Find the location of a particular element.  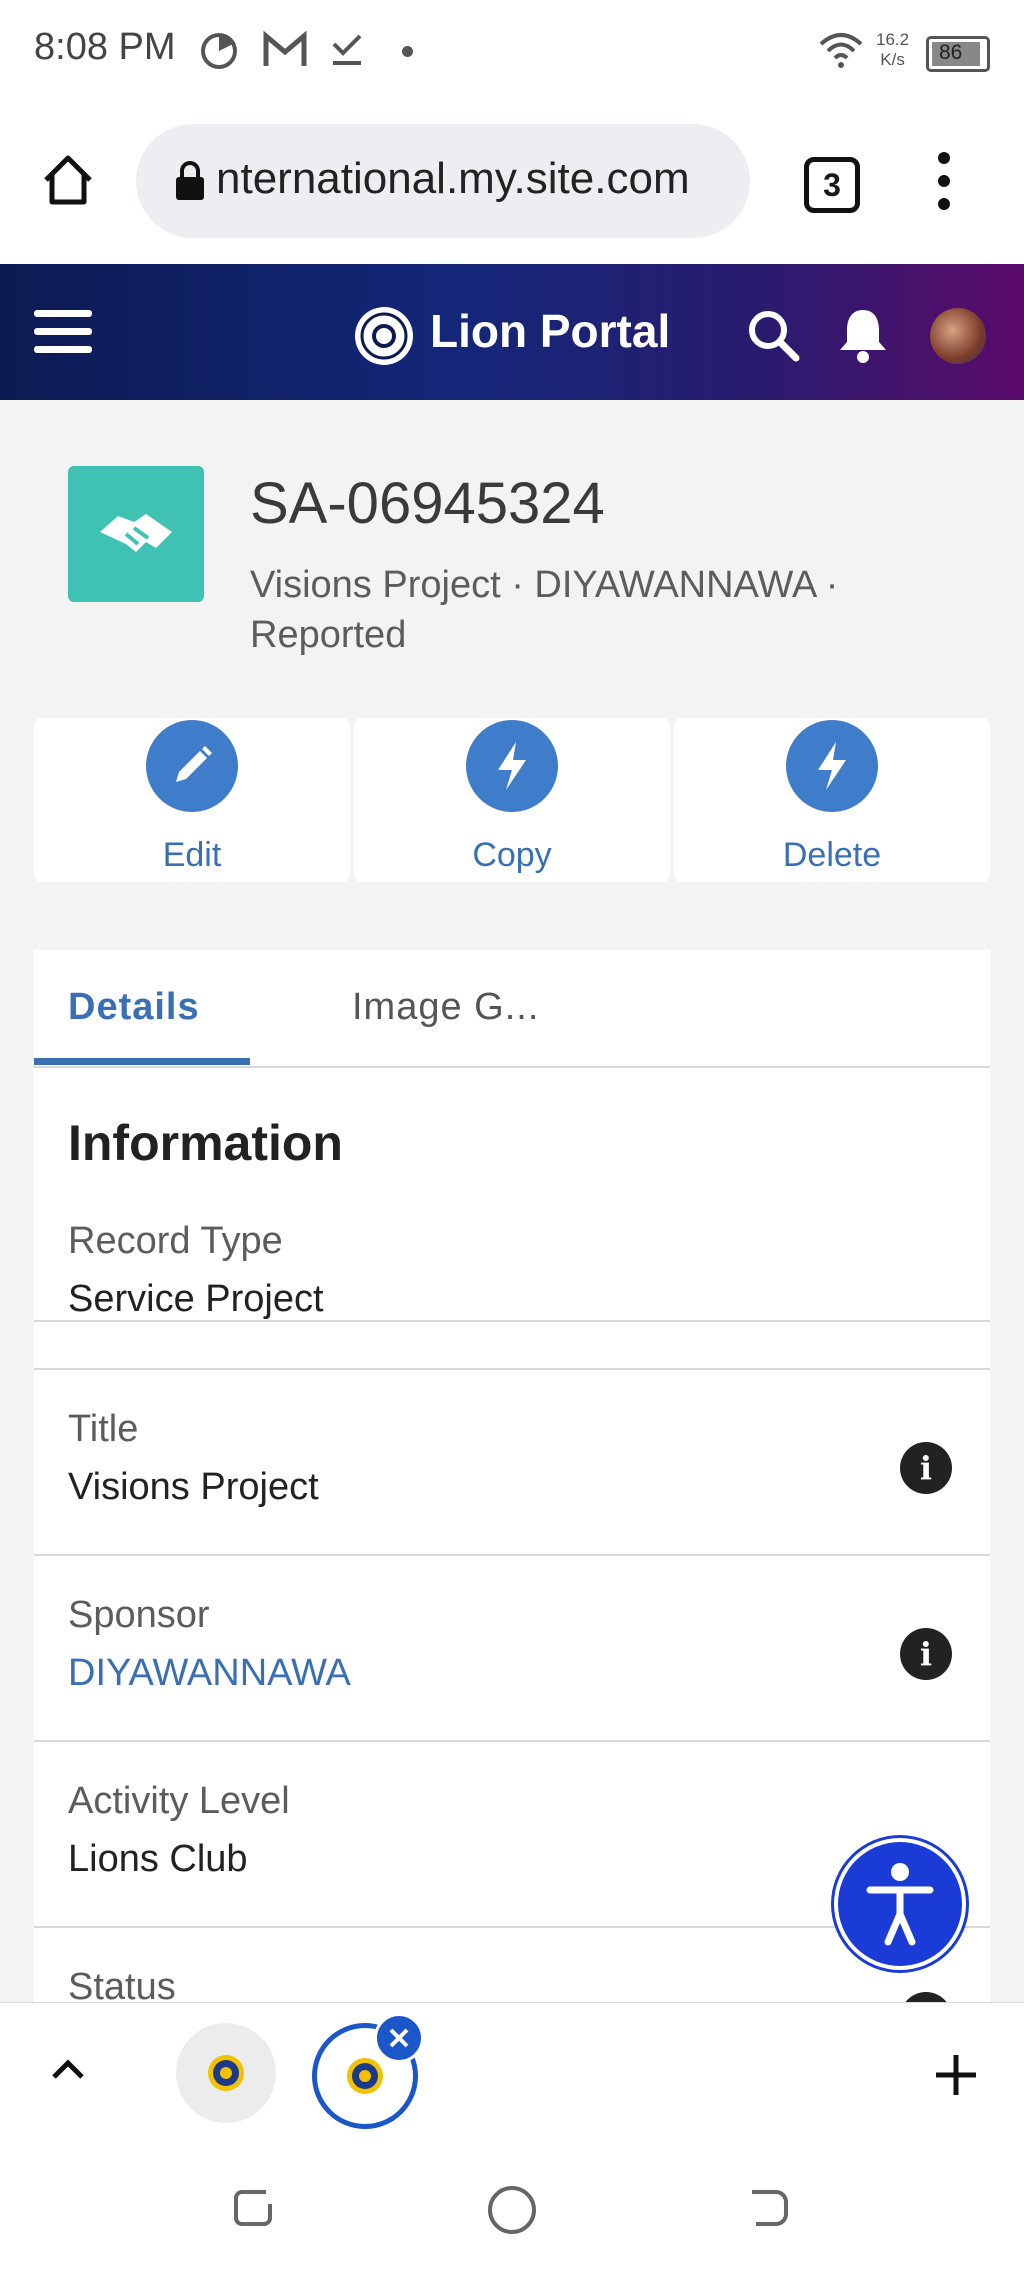

net-speed-unit: K/s is located at coordinates (892, 59).